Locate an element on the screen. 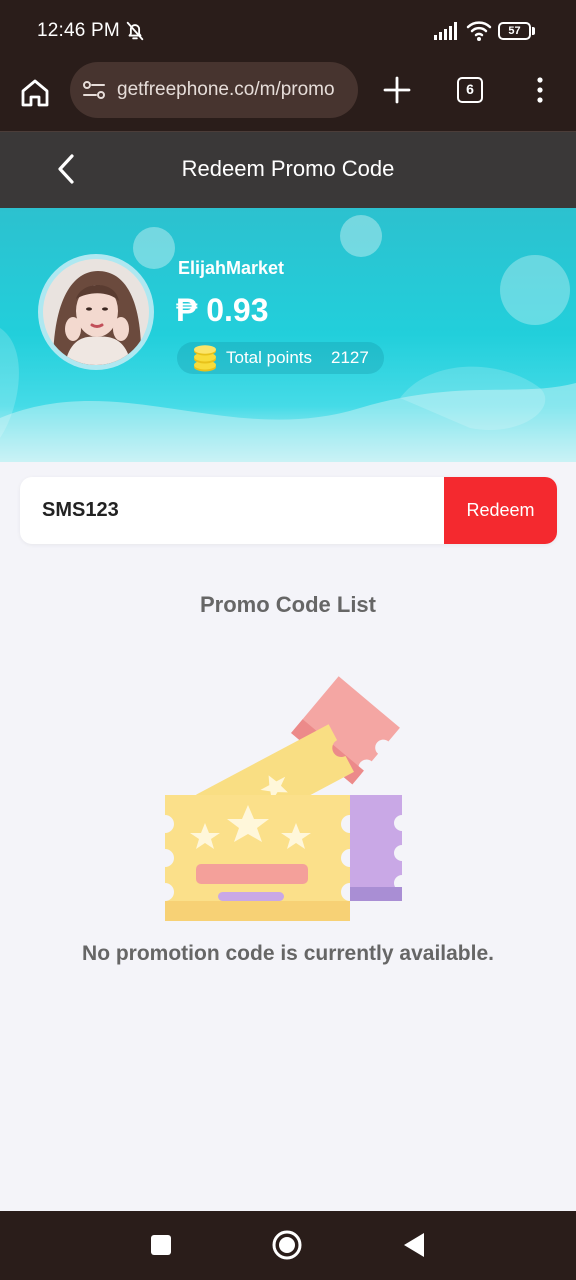 This screenshot has height=1280, width=576. avatar is located at coordinates (96, 312).